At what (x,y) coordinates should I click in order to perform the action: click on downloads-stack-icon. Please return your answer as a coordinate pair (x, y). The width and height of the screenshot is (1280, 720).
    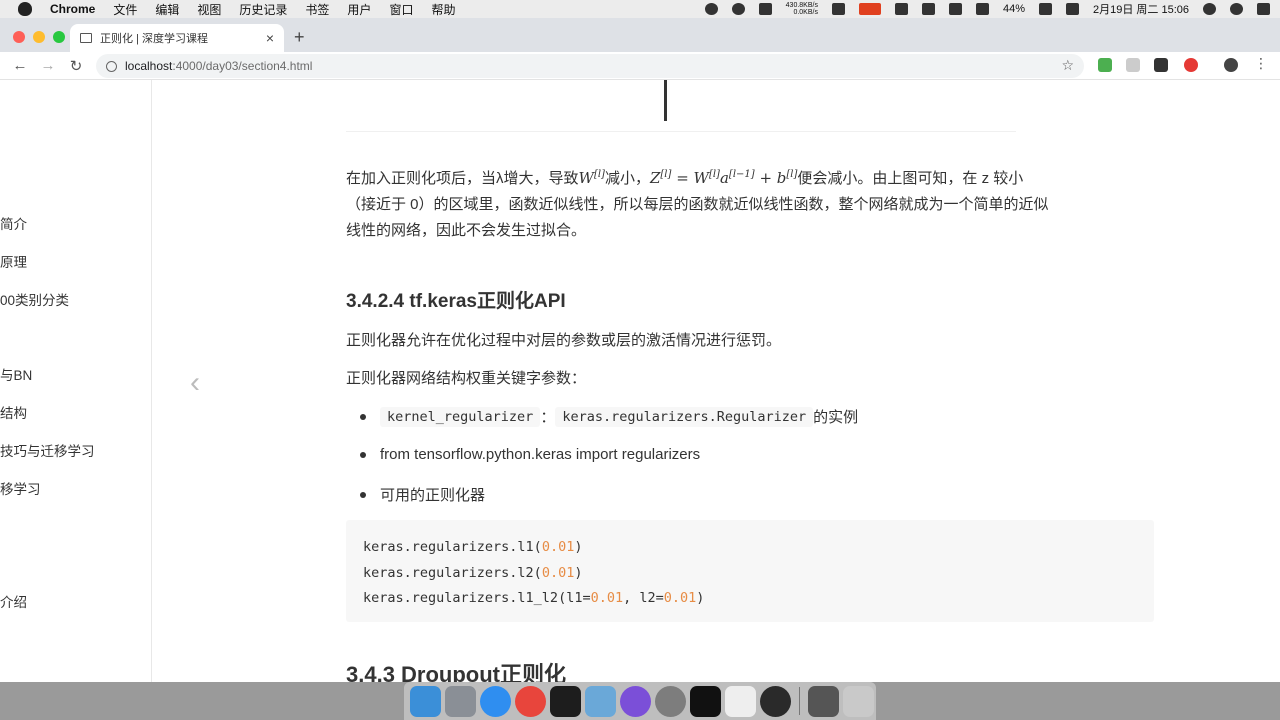
    Looking at the image, I should click on (823, 701).